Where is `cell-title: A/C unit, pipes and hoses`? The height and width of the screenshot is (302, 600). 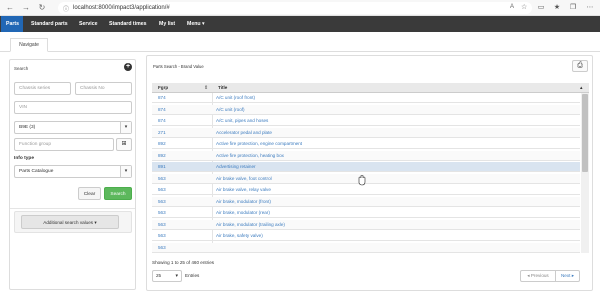 cell-title: A/C unit, pipes and hoses is located at coordinates (242, 121).